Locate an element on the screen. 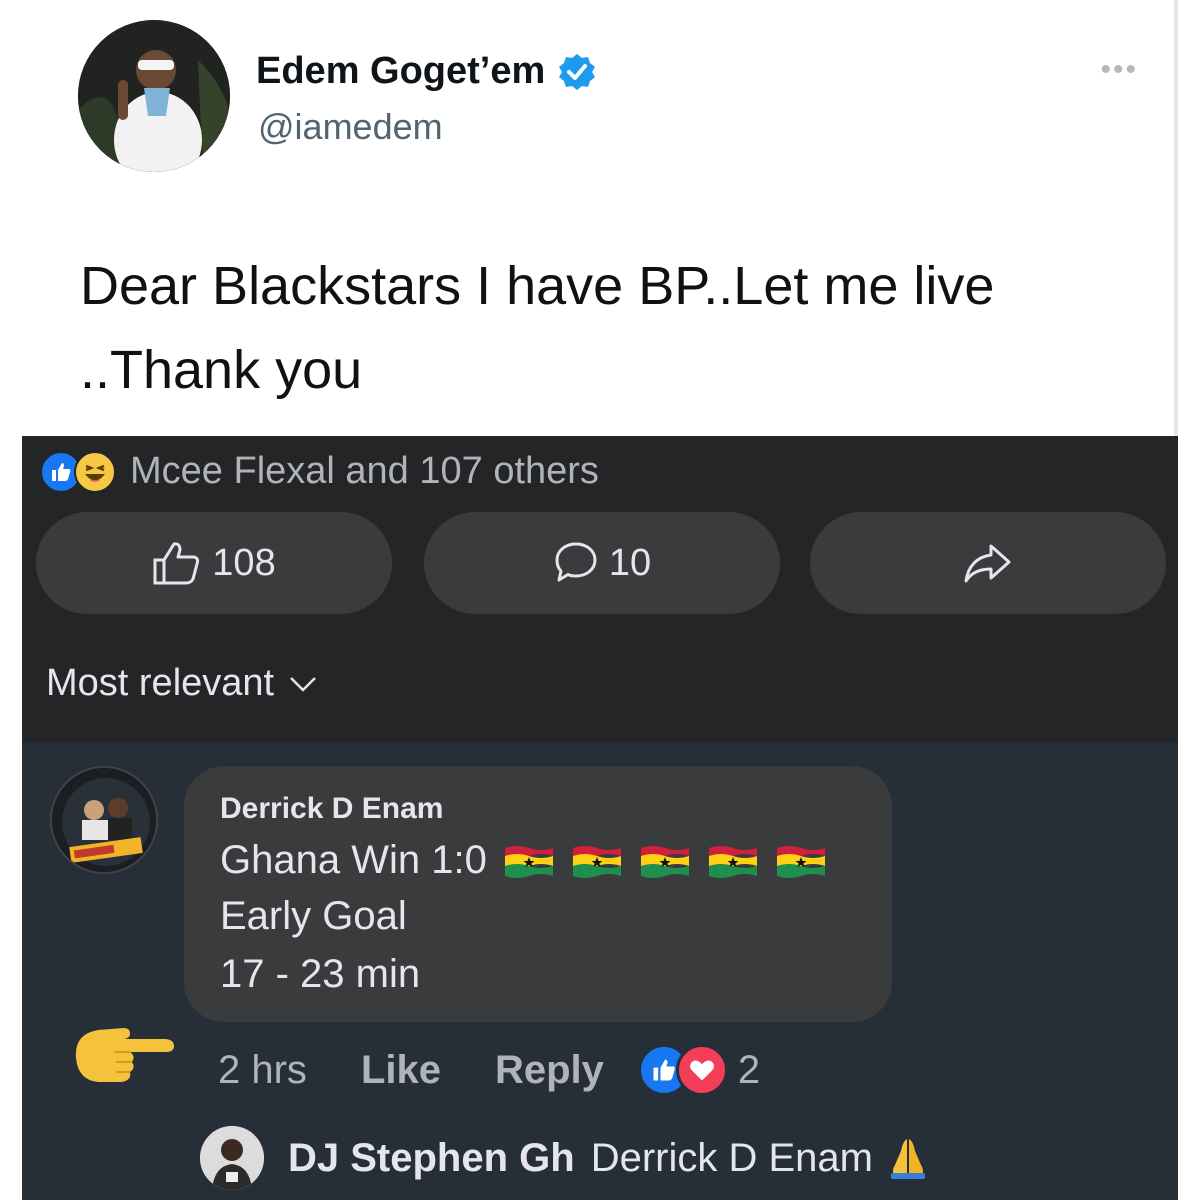  author-name-text: Edem Goget’em is located at coordinates (401, 71).